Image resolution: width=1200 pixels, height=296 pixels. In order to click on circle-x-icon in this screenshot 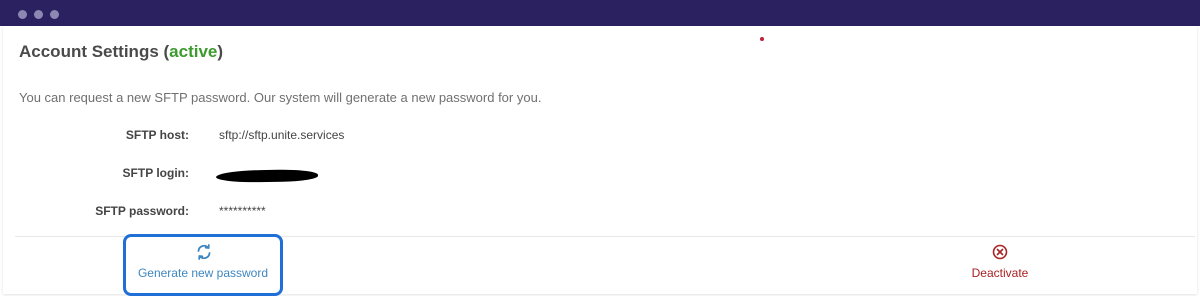, I will do `click(1000, 252)`.